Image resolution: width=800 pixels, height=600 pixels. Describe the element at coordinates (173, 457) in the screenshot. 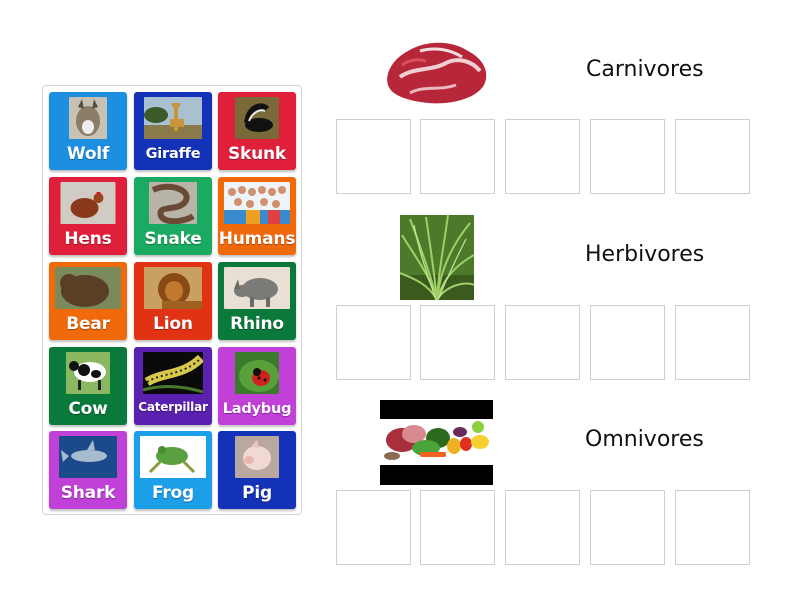

I see `frog-photo-icon` at that location.